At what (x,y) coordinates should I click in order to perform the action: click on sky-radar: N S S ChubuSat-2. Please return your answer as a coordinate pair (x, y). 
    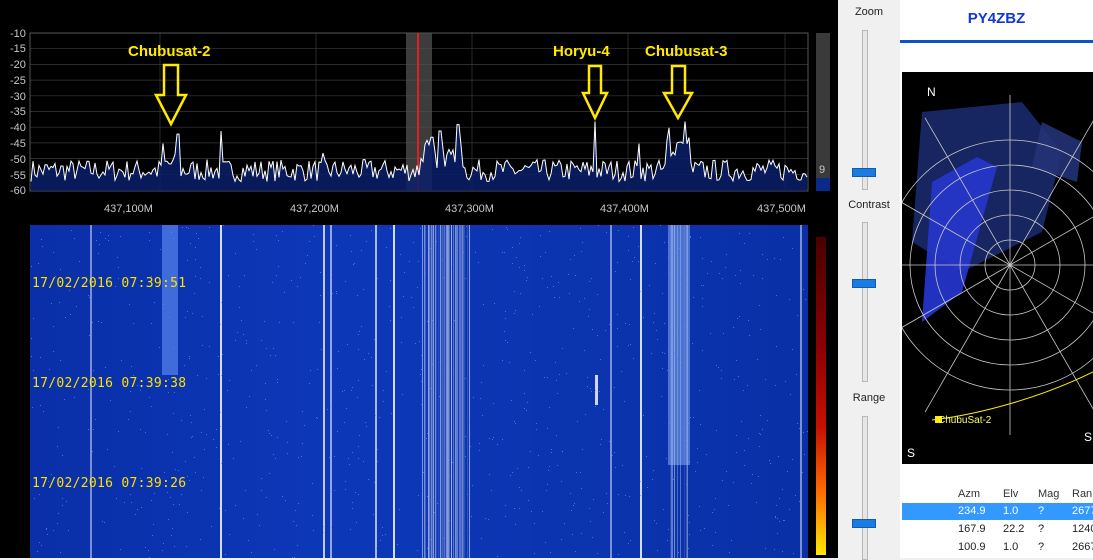
    Looking at the image, I should click on (997, 268).